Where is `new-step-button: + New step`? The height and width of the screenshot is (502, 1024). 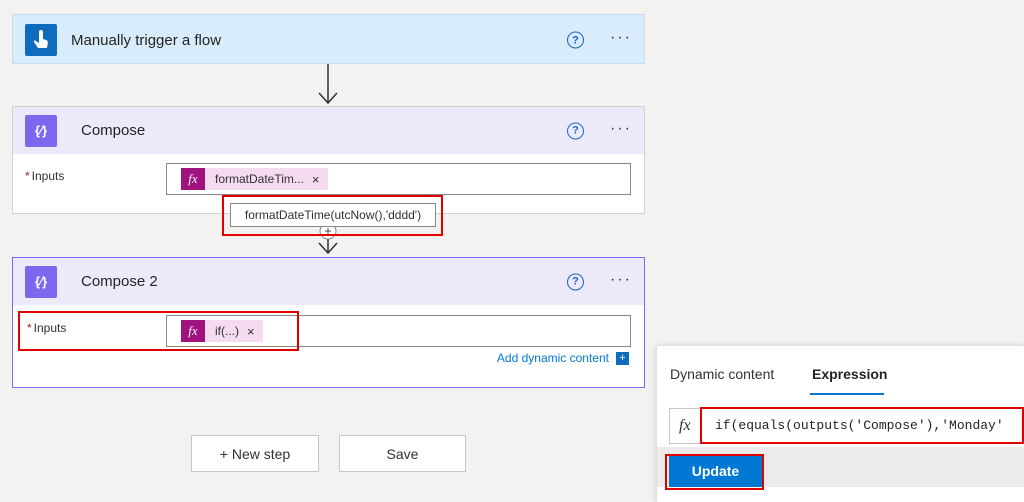 new-step-button: + New step is located at coordinates (255, 453).